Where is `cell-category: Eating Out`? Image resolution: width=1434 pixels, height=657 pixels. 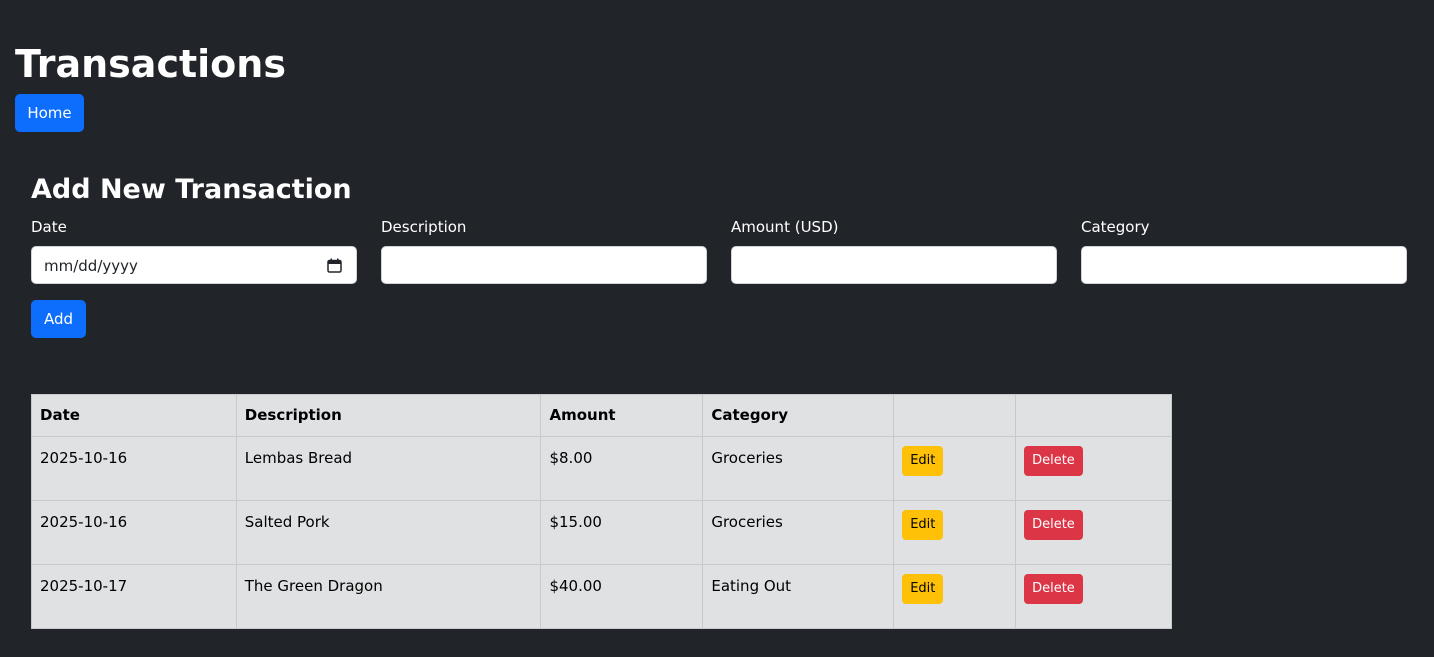 cell-category: Eating Out is located at coordinates (798, 596).